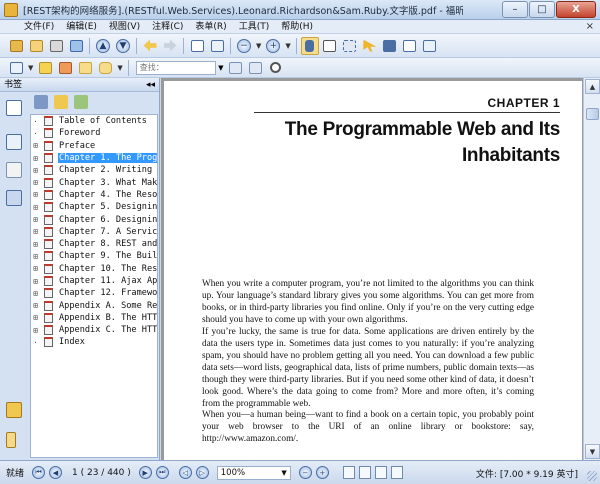  Describe the element at coordinates (592, 114) in the screenshot. I see `scroll-thumb` at that location.